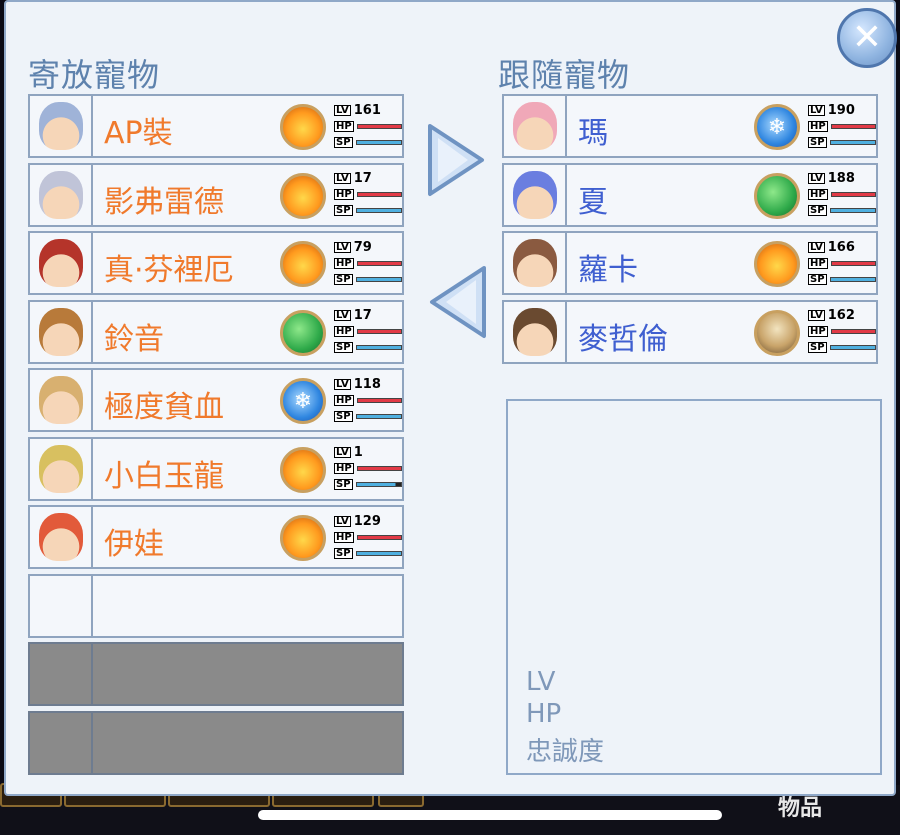  Describe the element at coordinates (216, 537) in the screenshot. I see `storage-pet-slot: 伊娃 LV 129 HP SP` at that location.